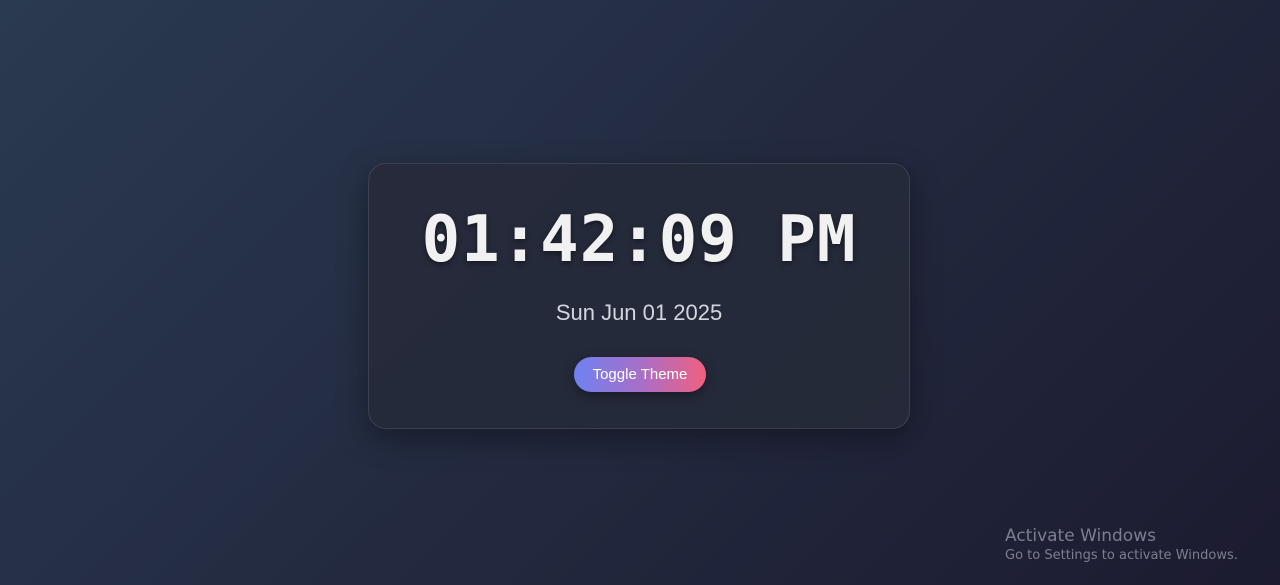  What do you see at coordinates (639, 240) in the screenshot?
I see `time-display: 01:42:09 PM` at bounding box center [639, 240].